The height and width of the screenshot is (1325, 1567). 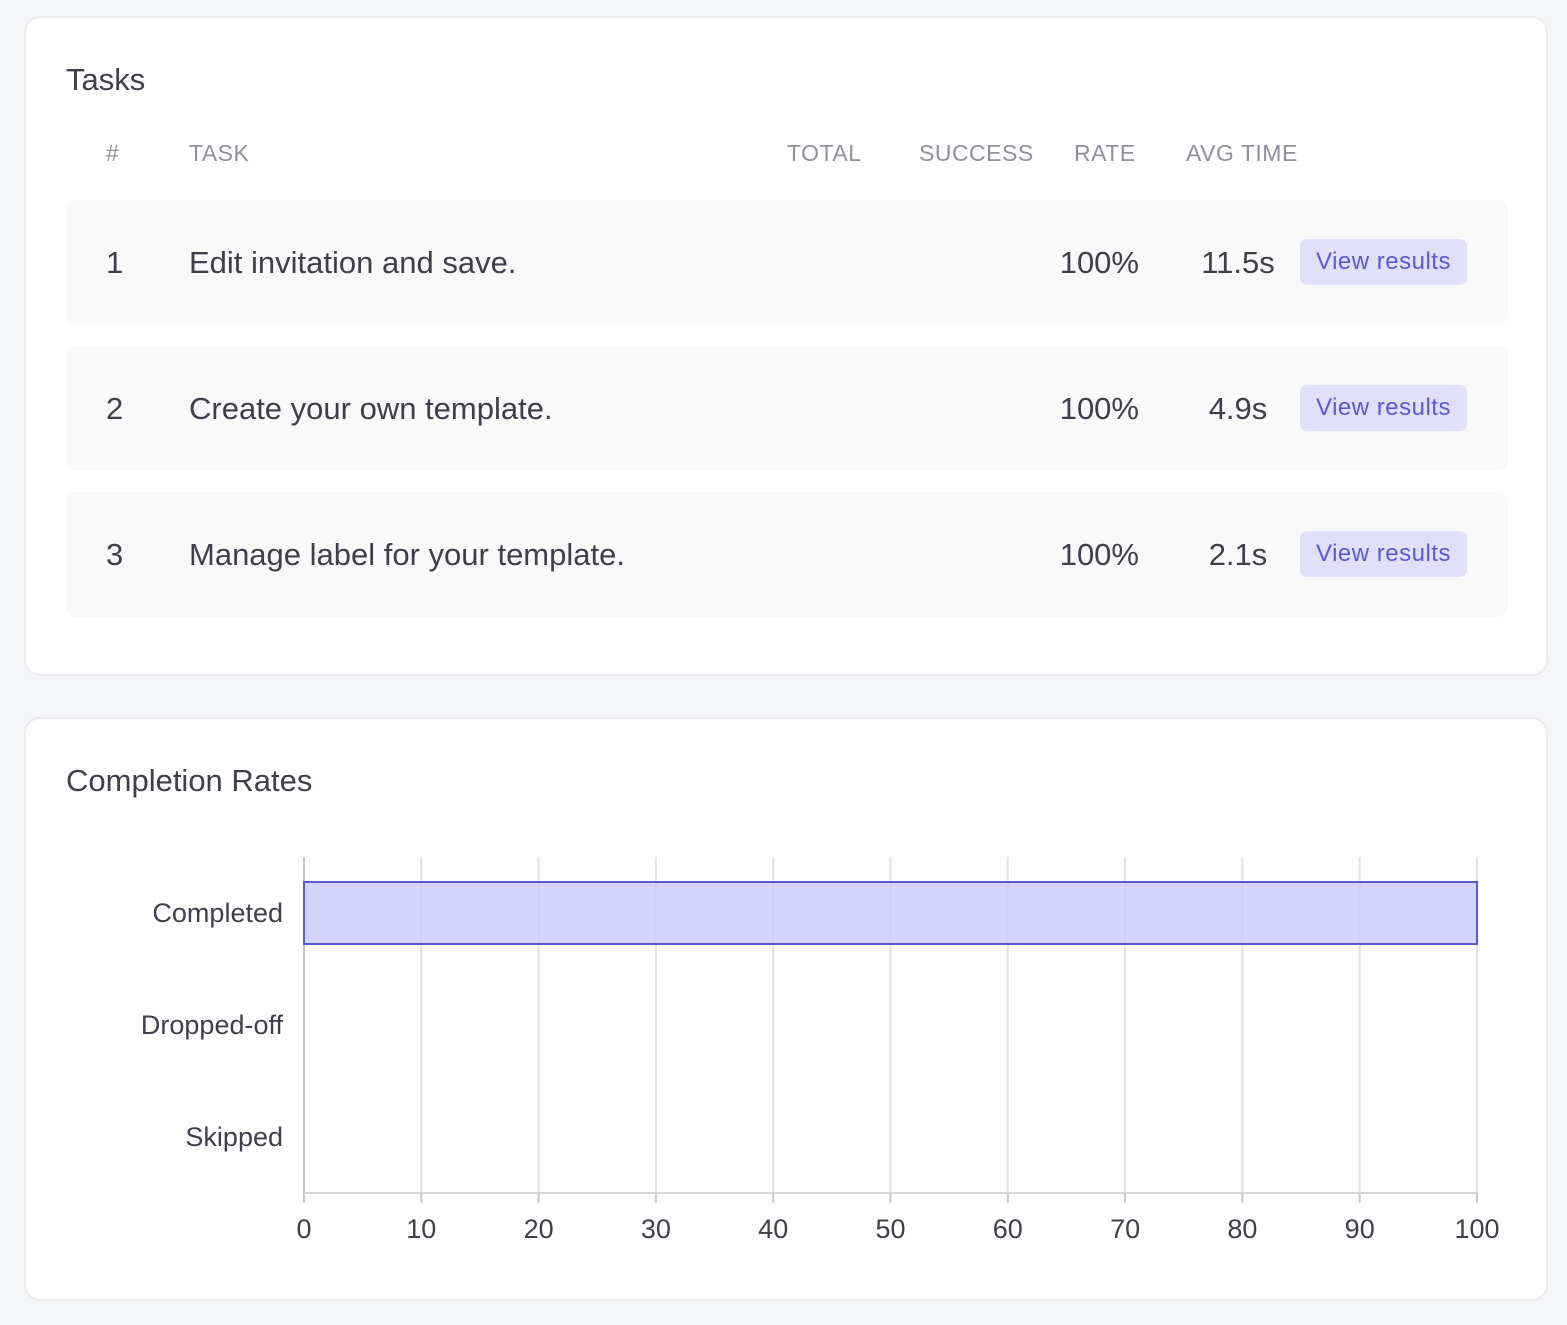 I want to click on column-header-task: TASK, so click(x=219, y=153).